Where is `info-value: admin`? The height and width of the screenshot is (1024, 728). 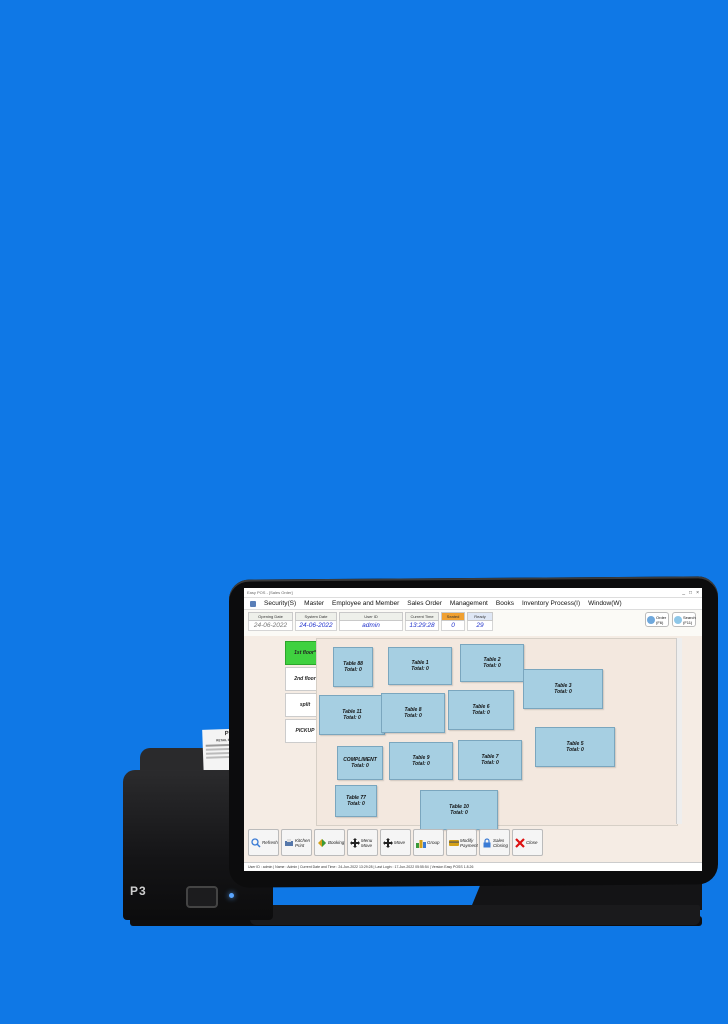
info-value: admin is located at coordinates (371, 626).